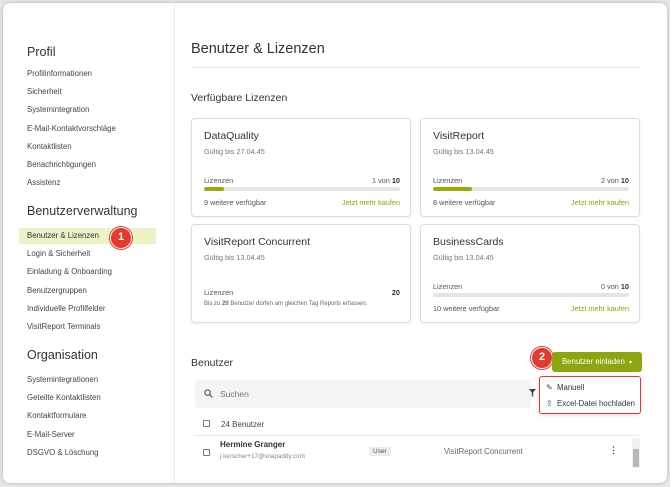 This screenshot has width=670, height=487. Describe the element at coordinates (87, 74) in the screenshot. I see `sidebar-item-profilinformationen: Profilinformationen` at that location.